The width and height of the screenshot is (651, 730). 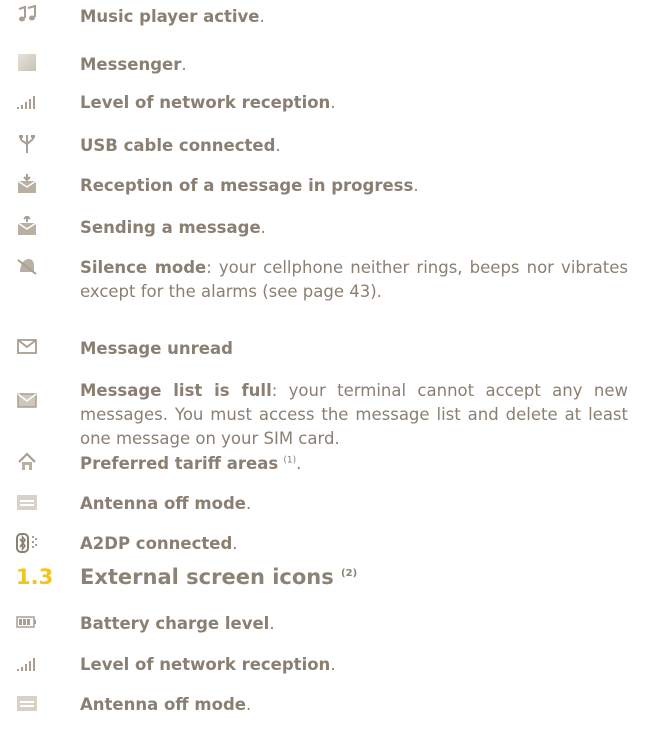 I want to click on item-label: Messenger, so click(x=131, y=64).